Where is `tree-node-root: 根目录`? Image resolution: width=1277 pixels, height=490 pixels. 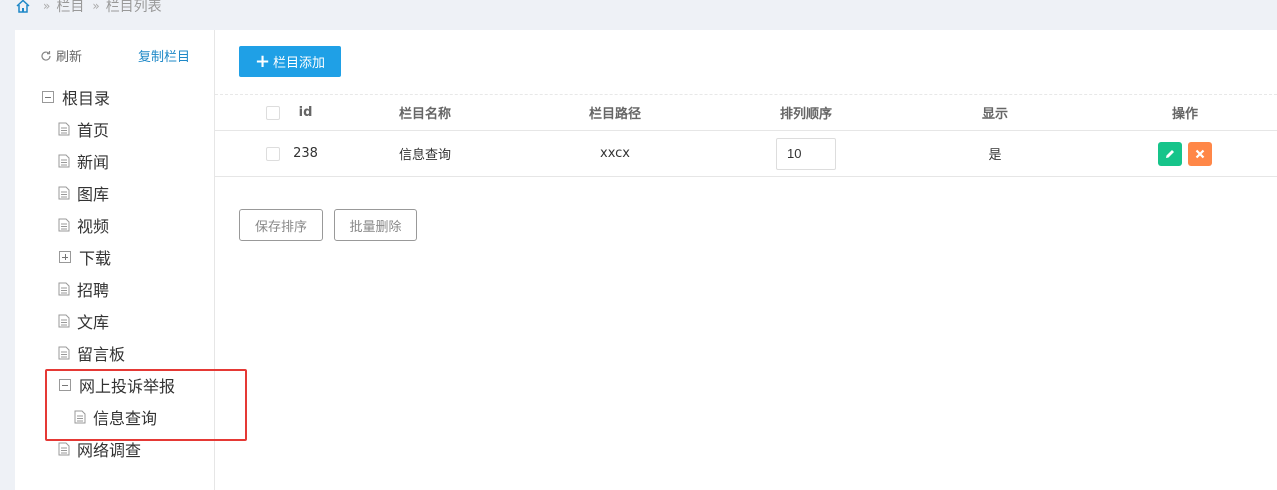 tree-node-root: 根目录 is located at coordinates (76, 97).